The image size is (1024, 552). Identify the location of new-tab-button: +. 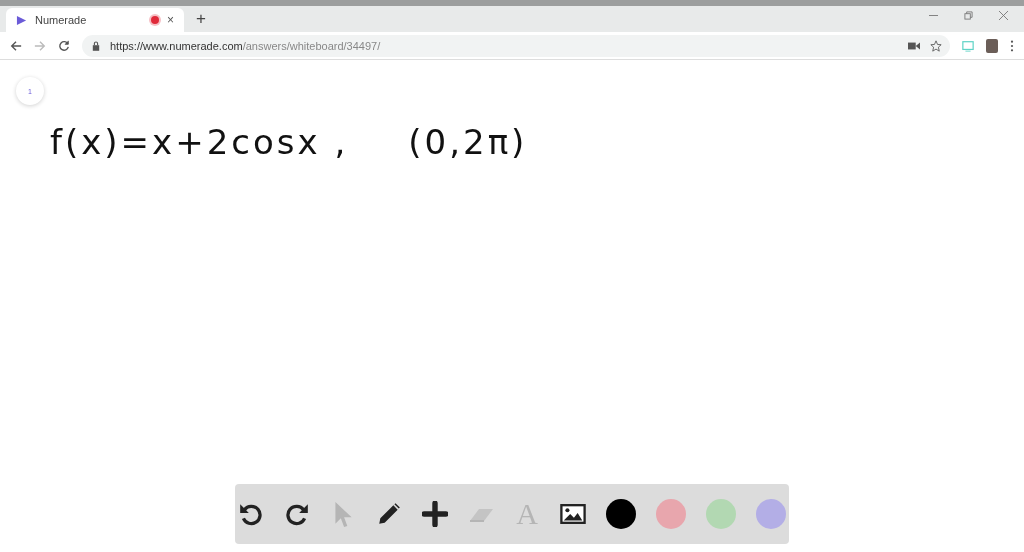
(201, 19).